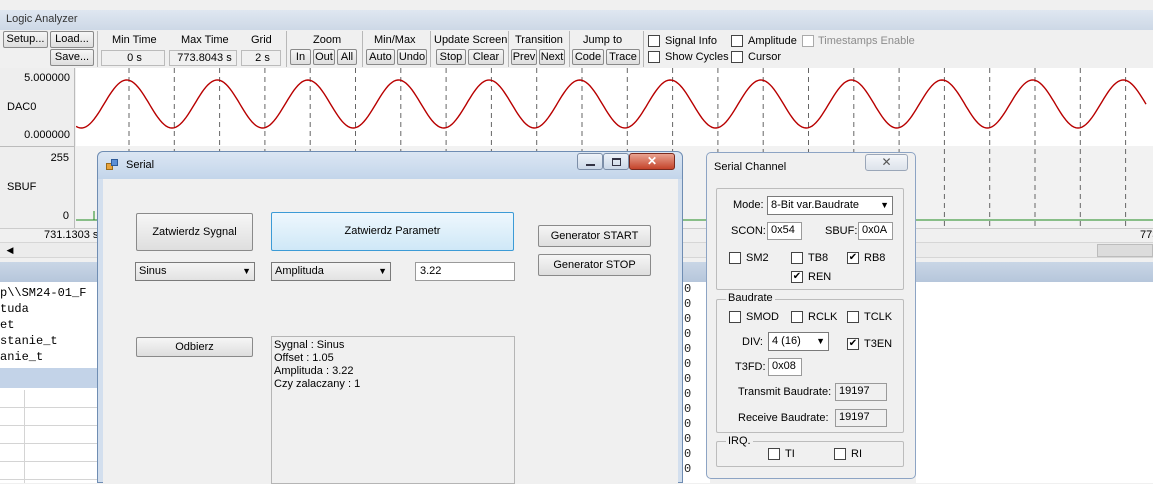 Image resolution: width=1153 pixels, height=484 pixels. I want to click on mode-select: 8-Bit var.Baudrate ▼, so click(830, 205).